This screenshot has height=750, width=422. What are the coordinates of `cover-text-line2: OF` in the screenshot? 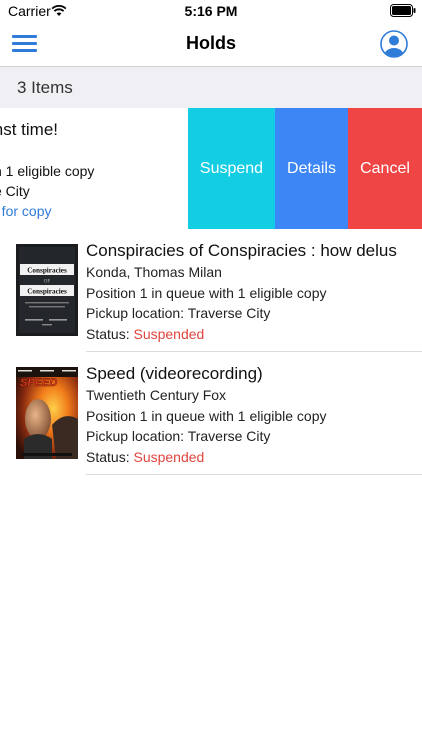 It's located at (47, 282).